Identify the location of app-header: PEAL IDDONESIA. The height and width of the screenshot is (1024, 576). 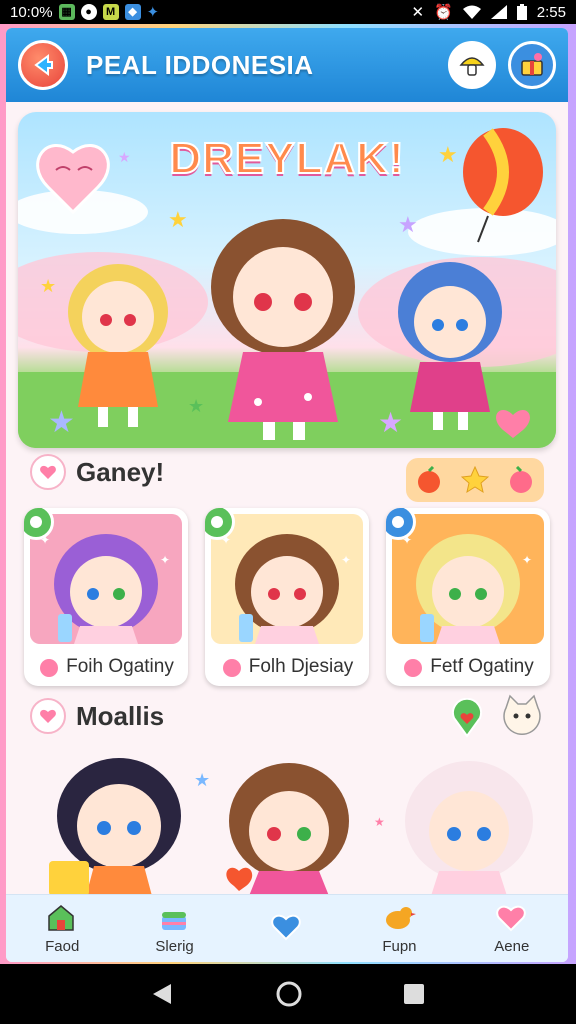
(287, 65).